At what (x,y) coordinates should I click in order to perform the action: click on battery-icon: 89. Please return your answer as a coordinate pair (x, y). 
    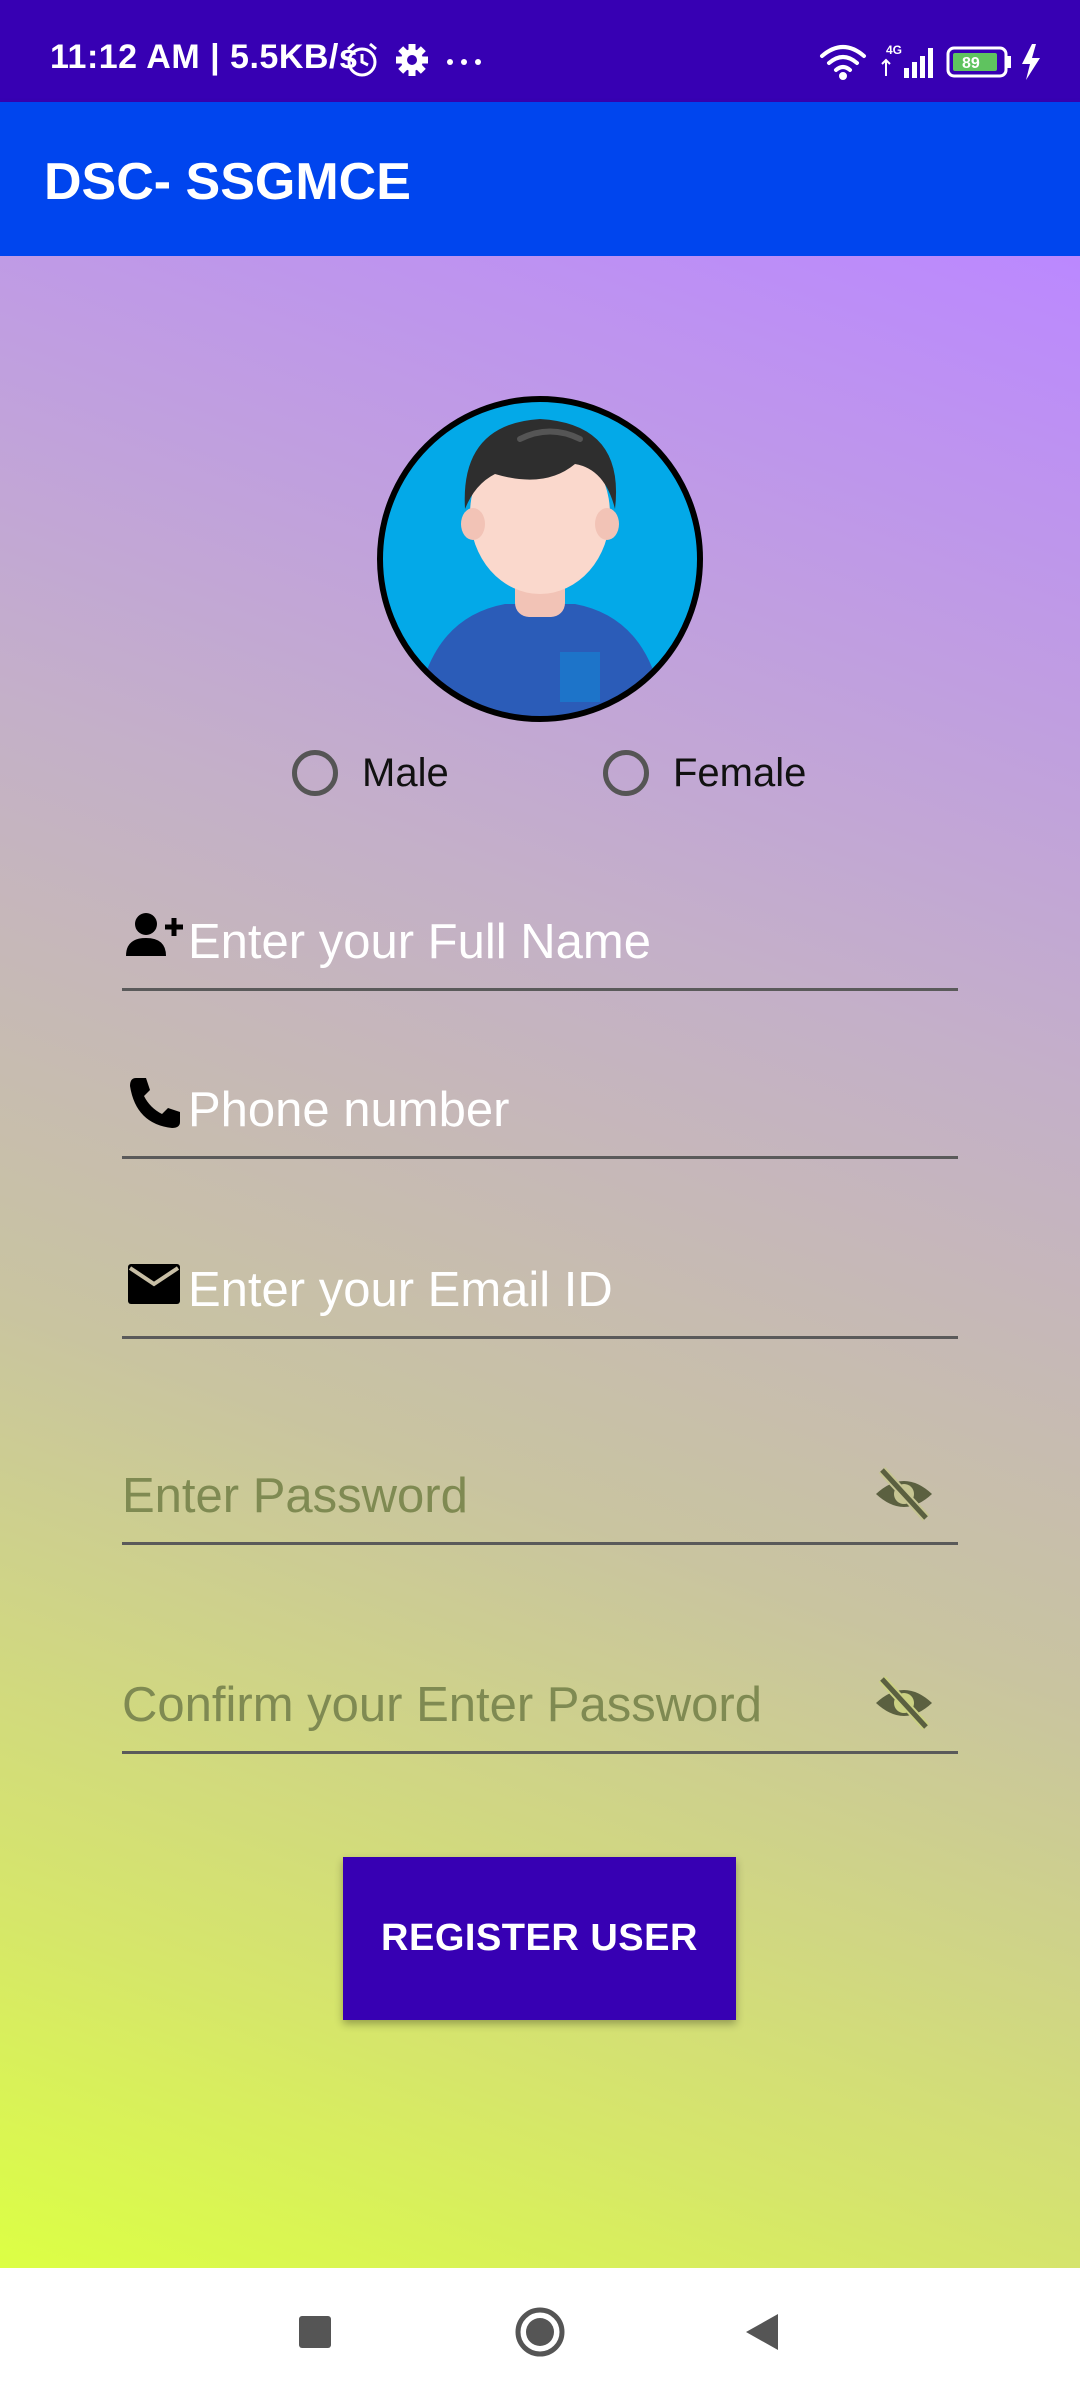
    Looking at the image, I should click on (978, 62).